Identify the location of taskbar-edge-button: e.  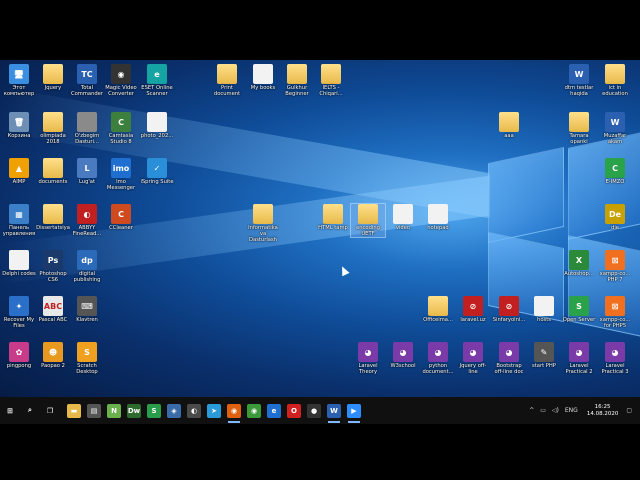
(274, 410).